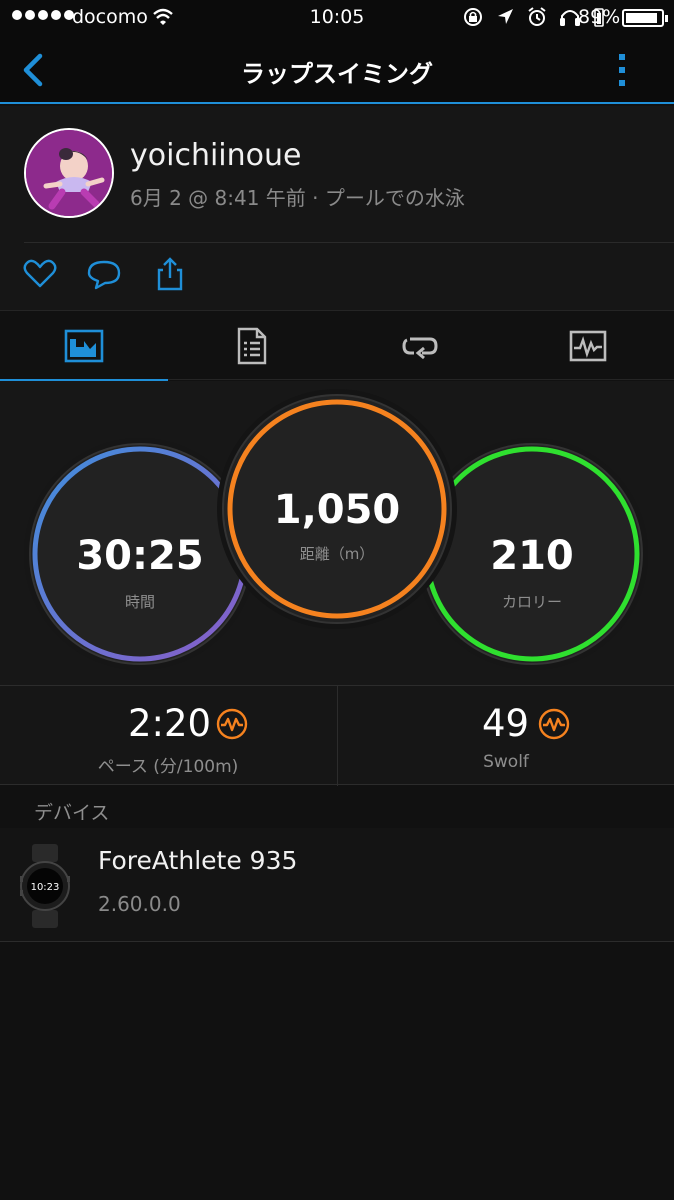 Image resolution: width=674 pixels, height=1200 pixels. What do you see at coordinates (198, 860) in the screenshot?
I see `device-name: ForeAthlete 935` at bounding box center [198, 860].